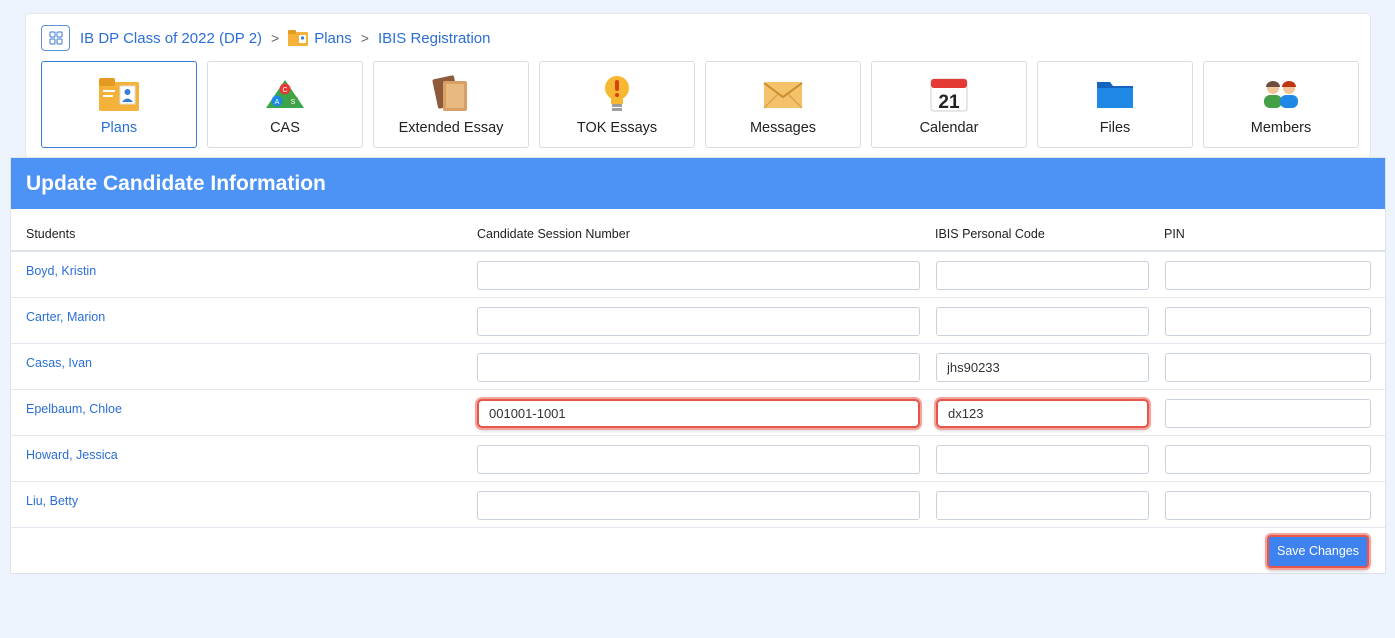 The width and height of the screenshot is (1395, 638). I want to click on tab-label: Calendar, so click(949, 128).